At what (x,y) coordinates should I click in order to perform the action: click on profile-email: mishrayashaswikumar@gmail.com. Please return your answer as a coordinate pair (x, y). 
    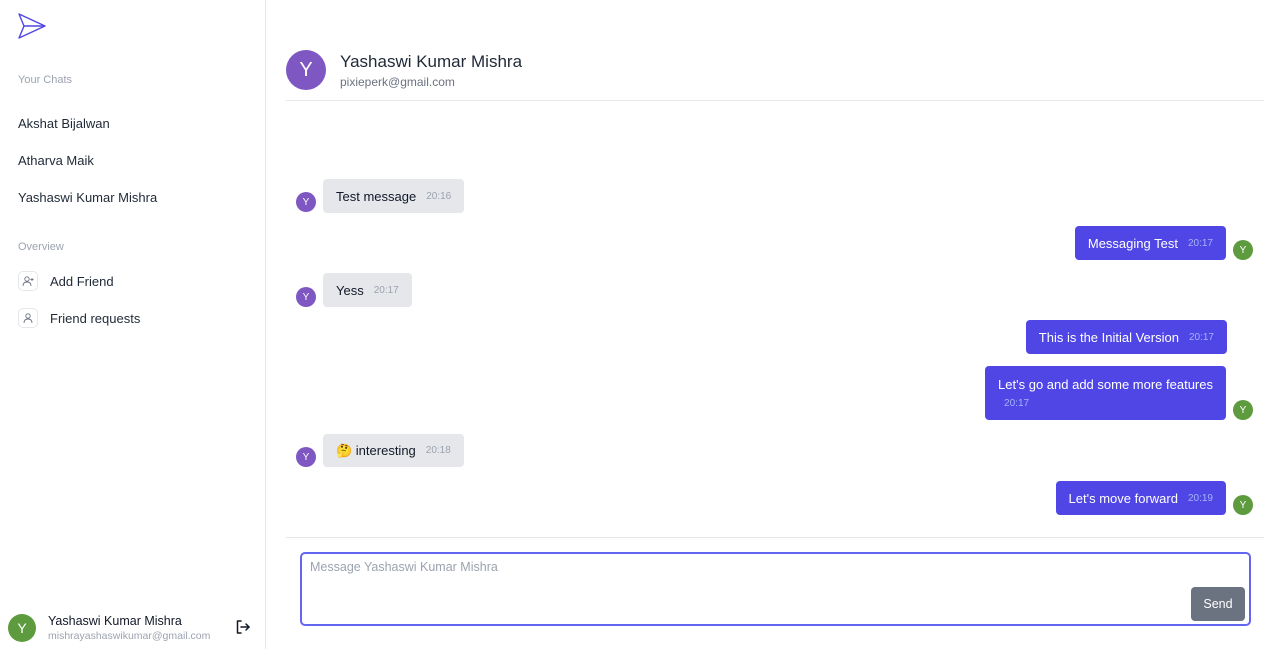
    Looking at the image, I should click on (129, 636).